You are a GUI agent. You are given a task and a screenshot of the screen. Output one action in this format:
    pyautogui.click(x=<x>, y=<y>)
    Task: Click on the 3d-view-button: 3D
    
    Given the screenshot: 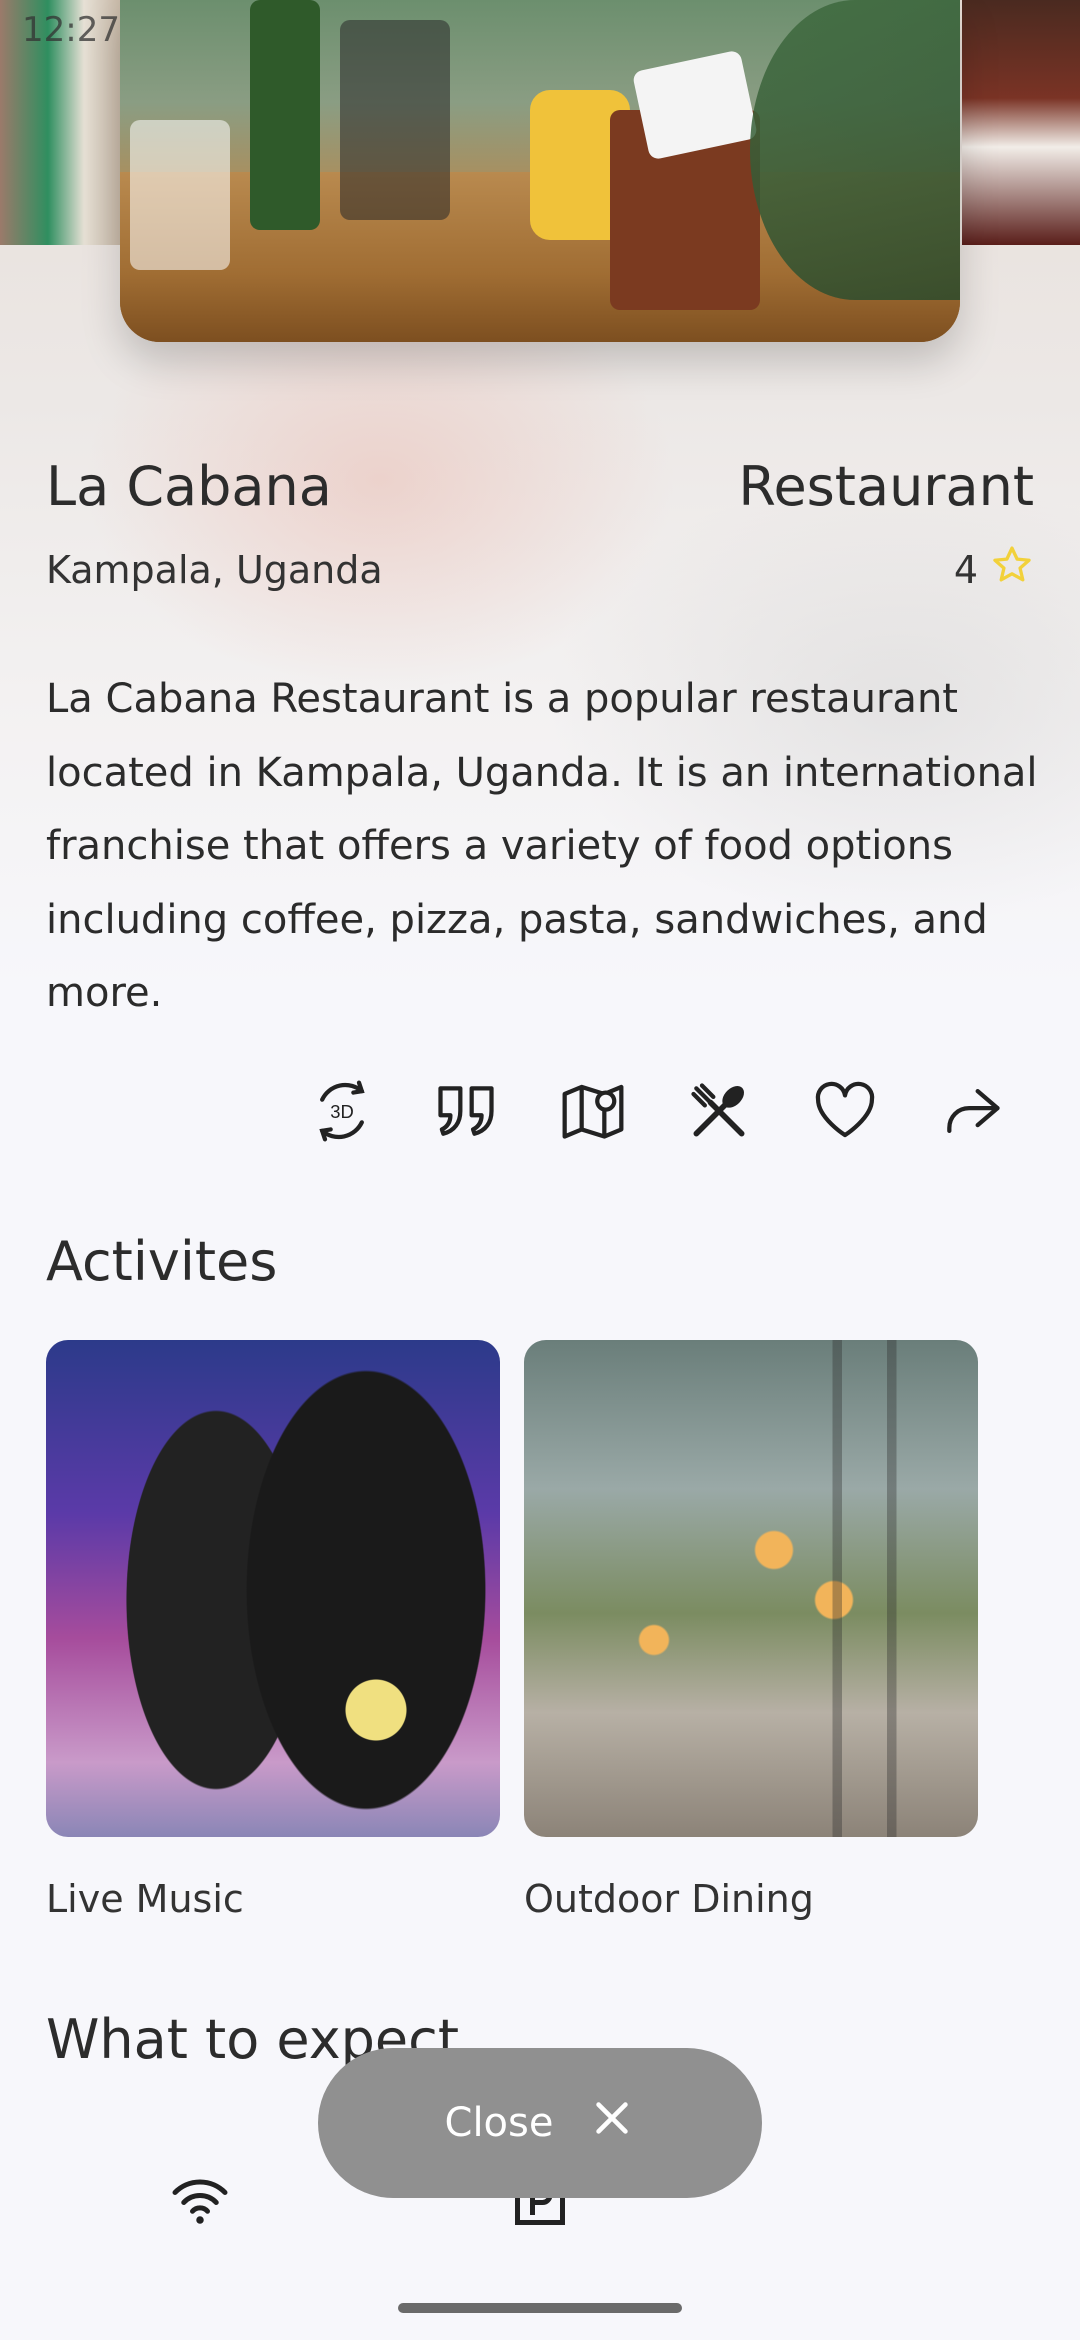 What is the action you would take?
    pyautogui.click(x=342, y=1113)
    